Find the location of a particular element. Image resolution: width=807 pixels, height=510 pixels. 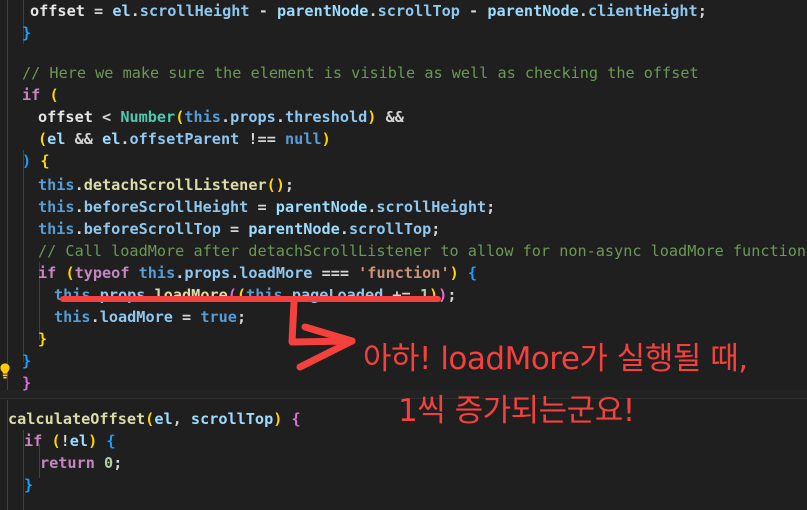

code-line: ) { is located at coordinates (24, 161).